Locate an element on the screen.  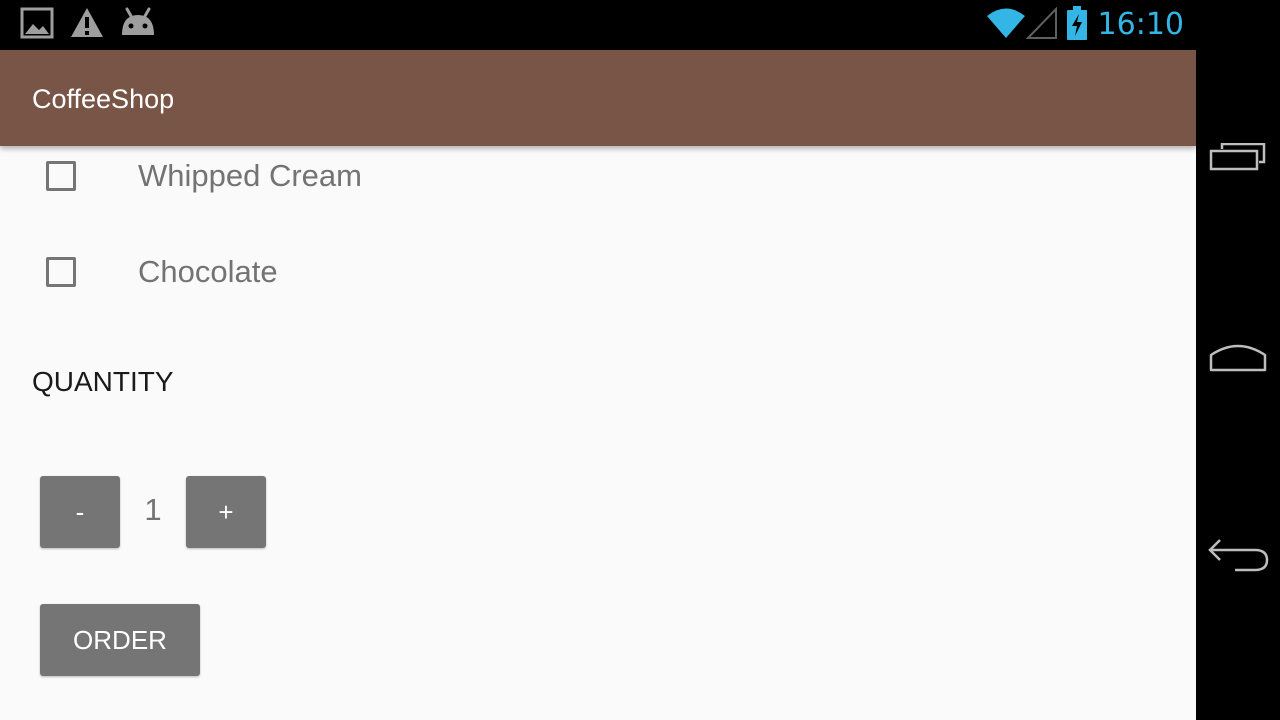
navigation-bar is located at coordinates (1238, 360).